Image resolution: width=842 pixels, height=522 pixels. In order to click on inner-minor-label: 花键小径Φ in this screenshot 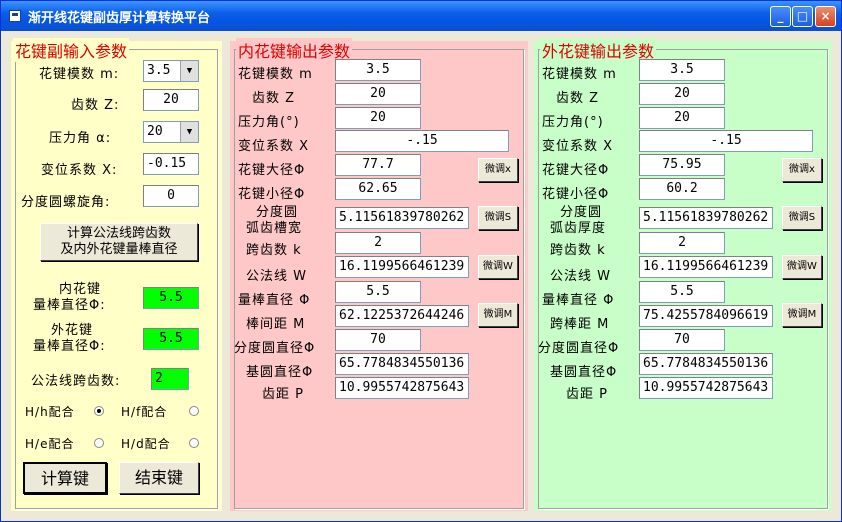, I will do `click(272, 194)`.